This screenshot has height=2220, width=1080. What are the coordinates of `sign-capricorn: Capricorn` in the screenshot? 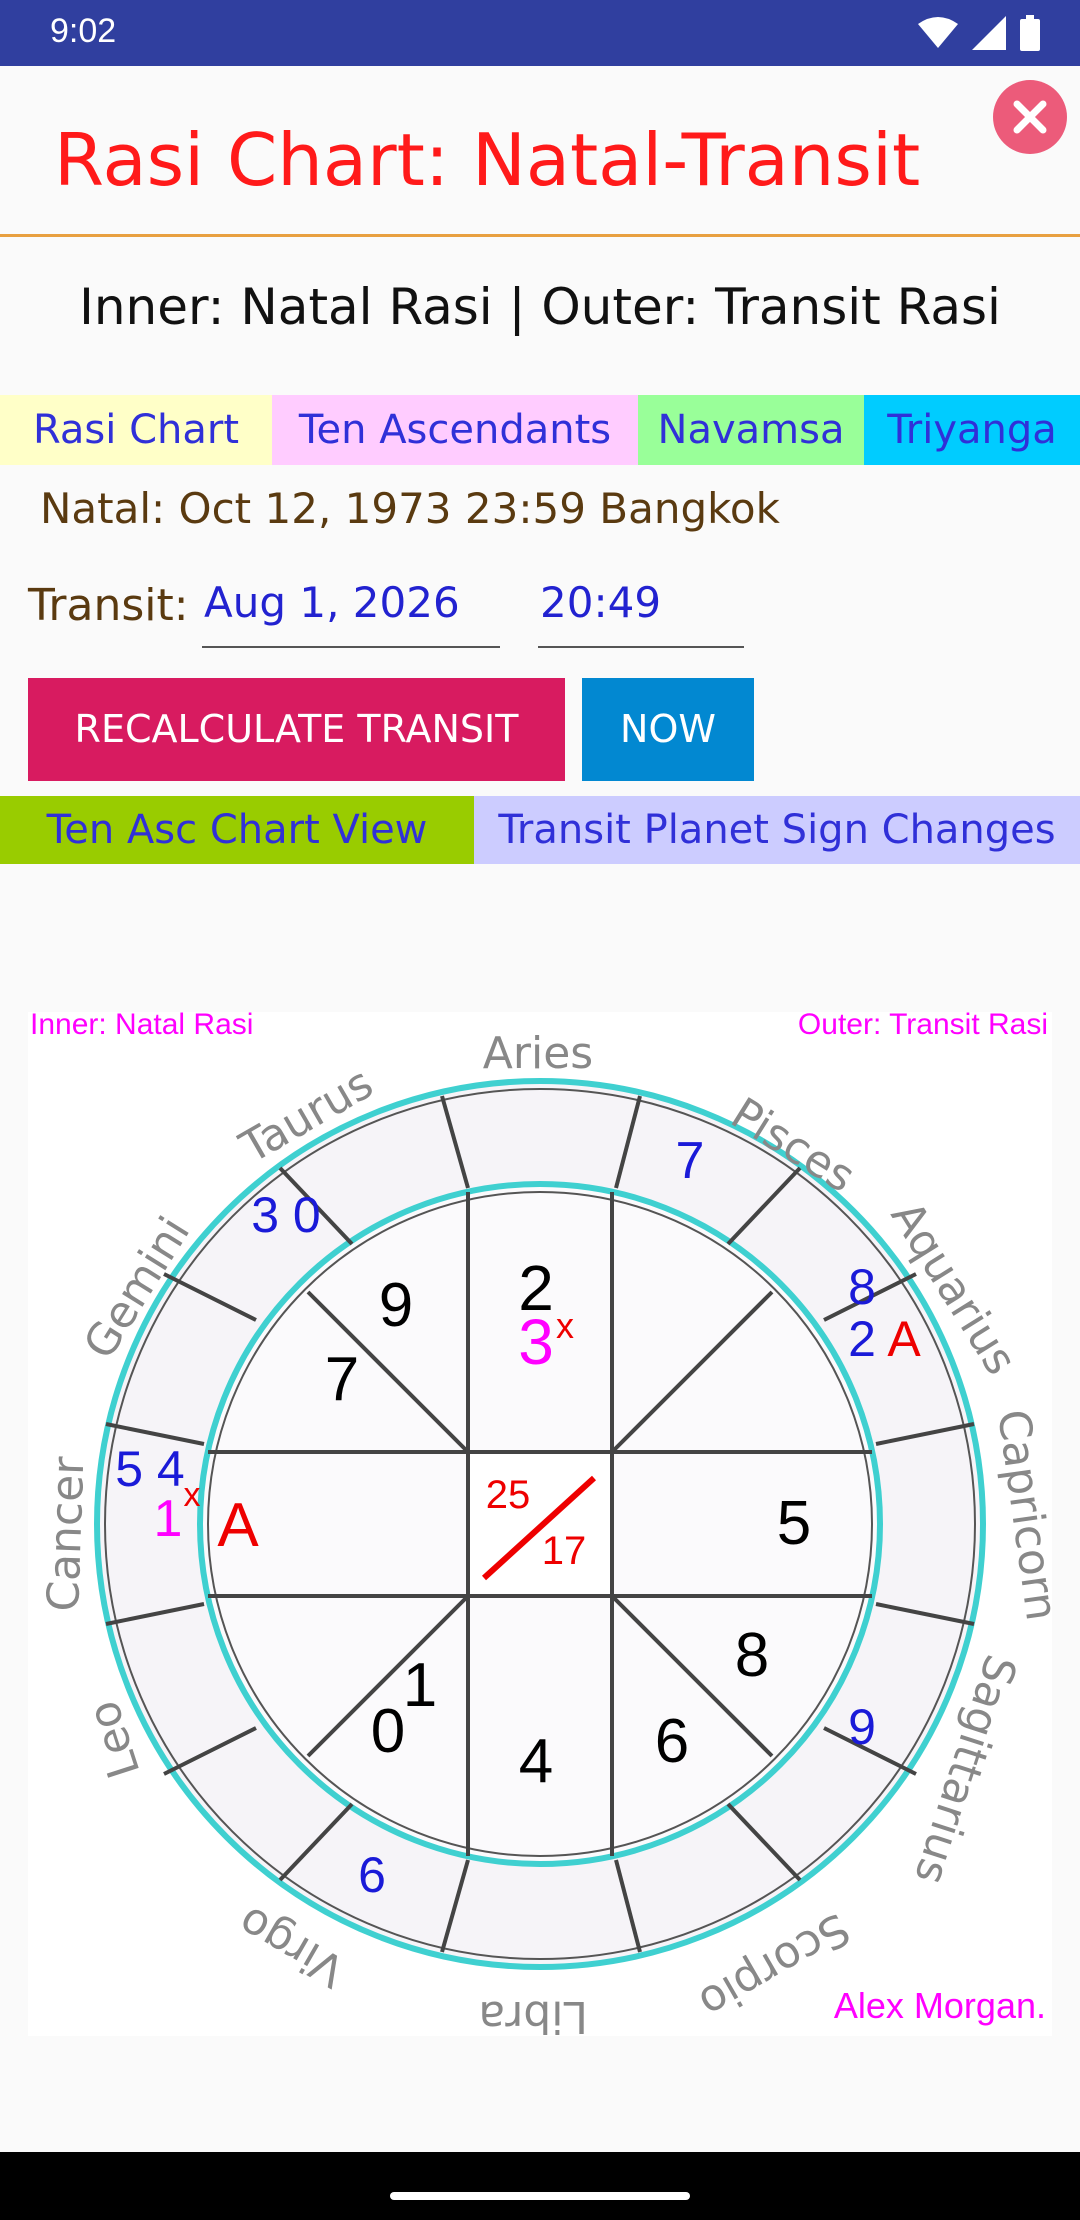 It's located at (1019, 1514).